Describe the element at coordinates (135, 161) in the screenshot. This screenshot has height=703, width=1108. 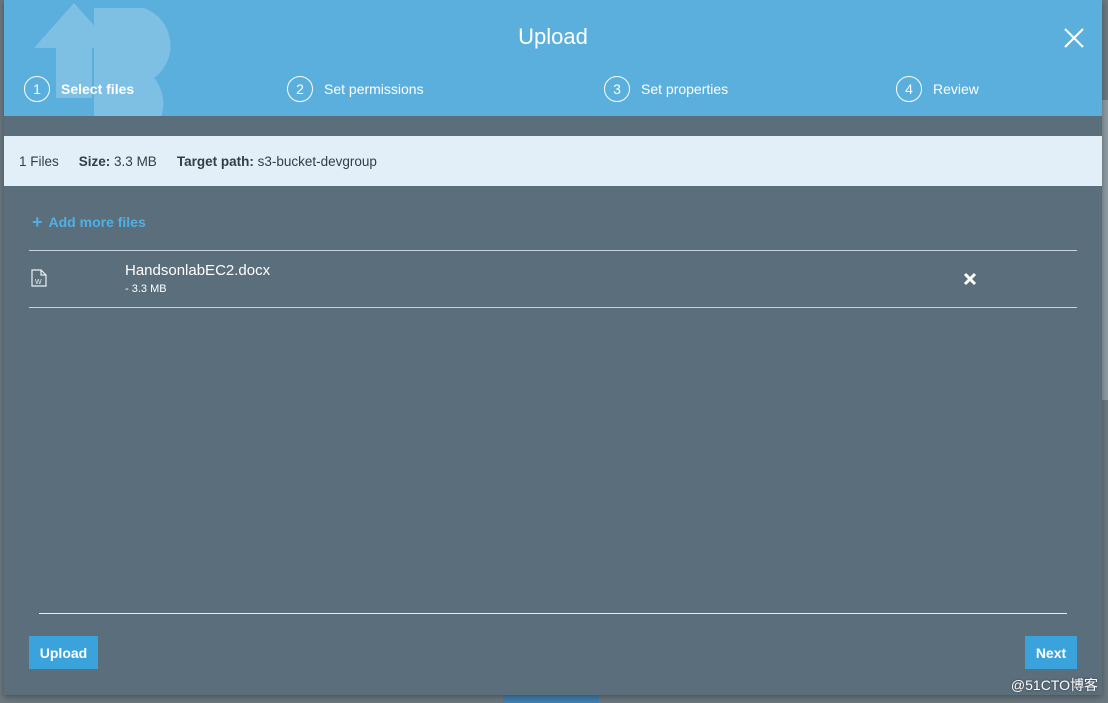
I see `size-value: 3.3 MB` at that location.